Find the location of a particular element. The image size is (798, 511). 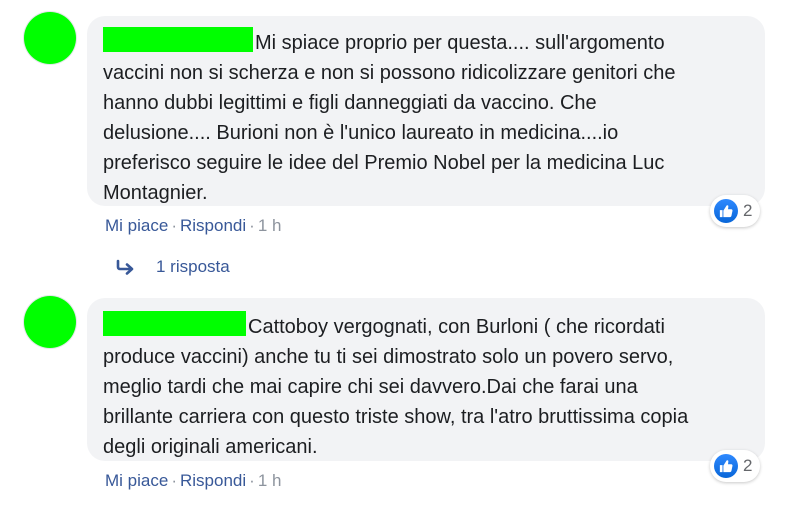

replies-count-label: 1 risposta is located at coordinates (193, 267).